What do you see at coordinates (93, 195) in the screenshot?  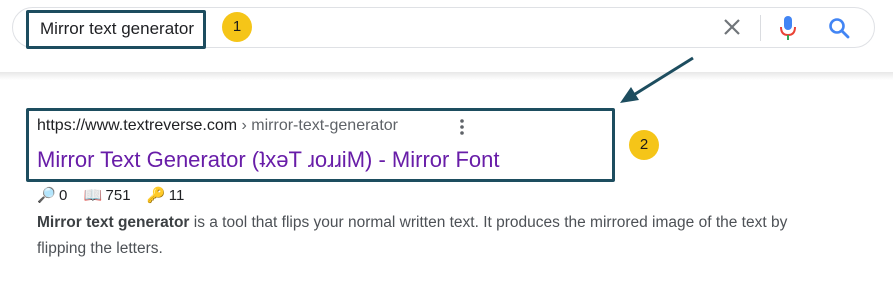 I see `book-icon: 📖` at bounding box center [93, 195].